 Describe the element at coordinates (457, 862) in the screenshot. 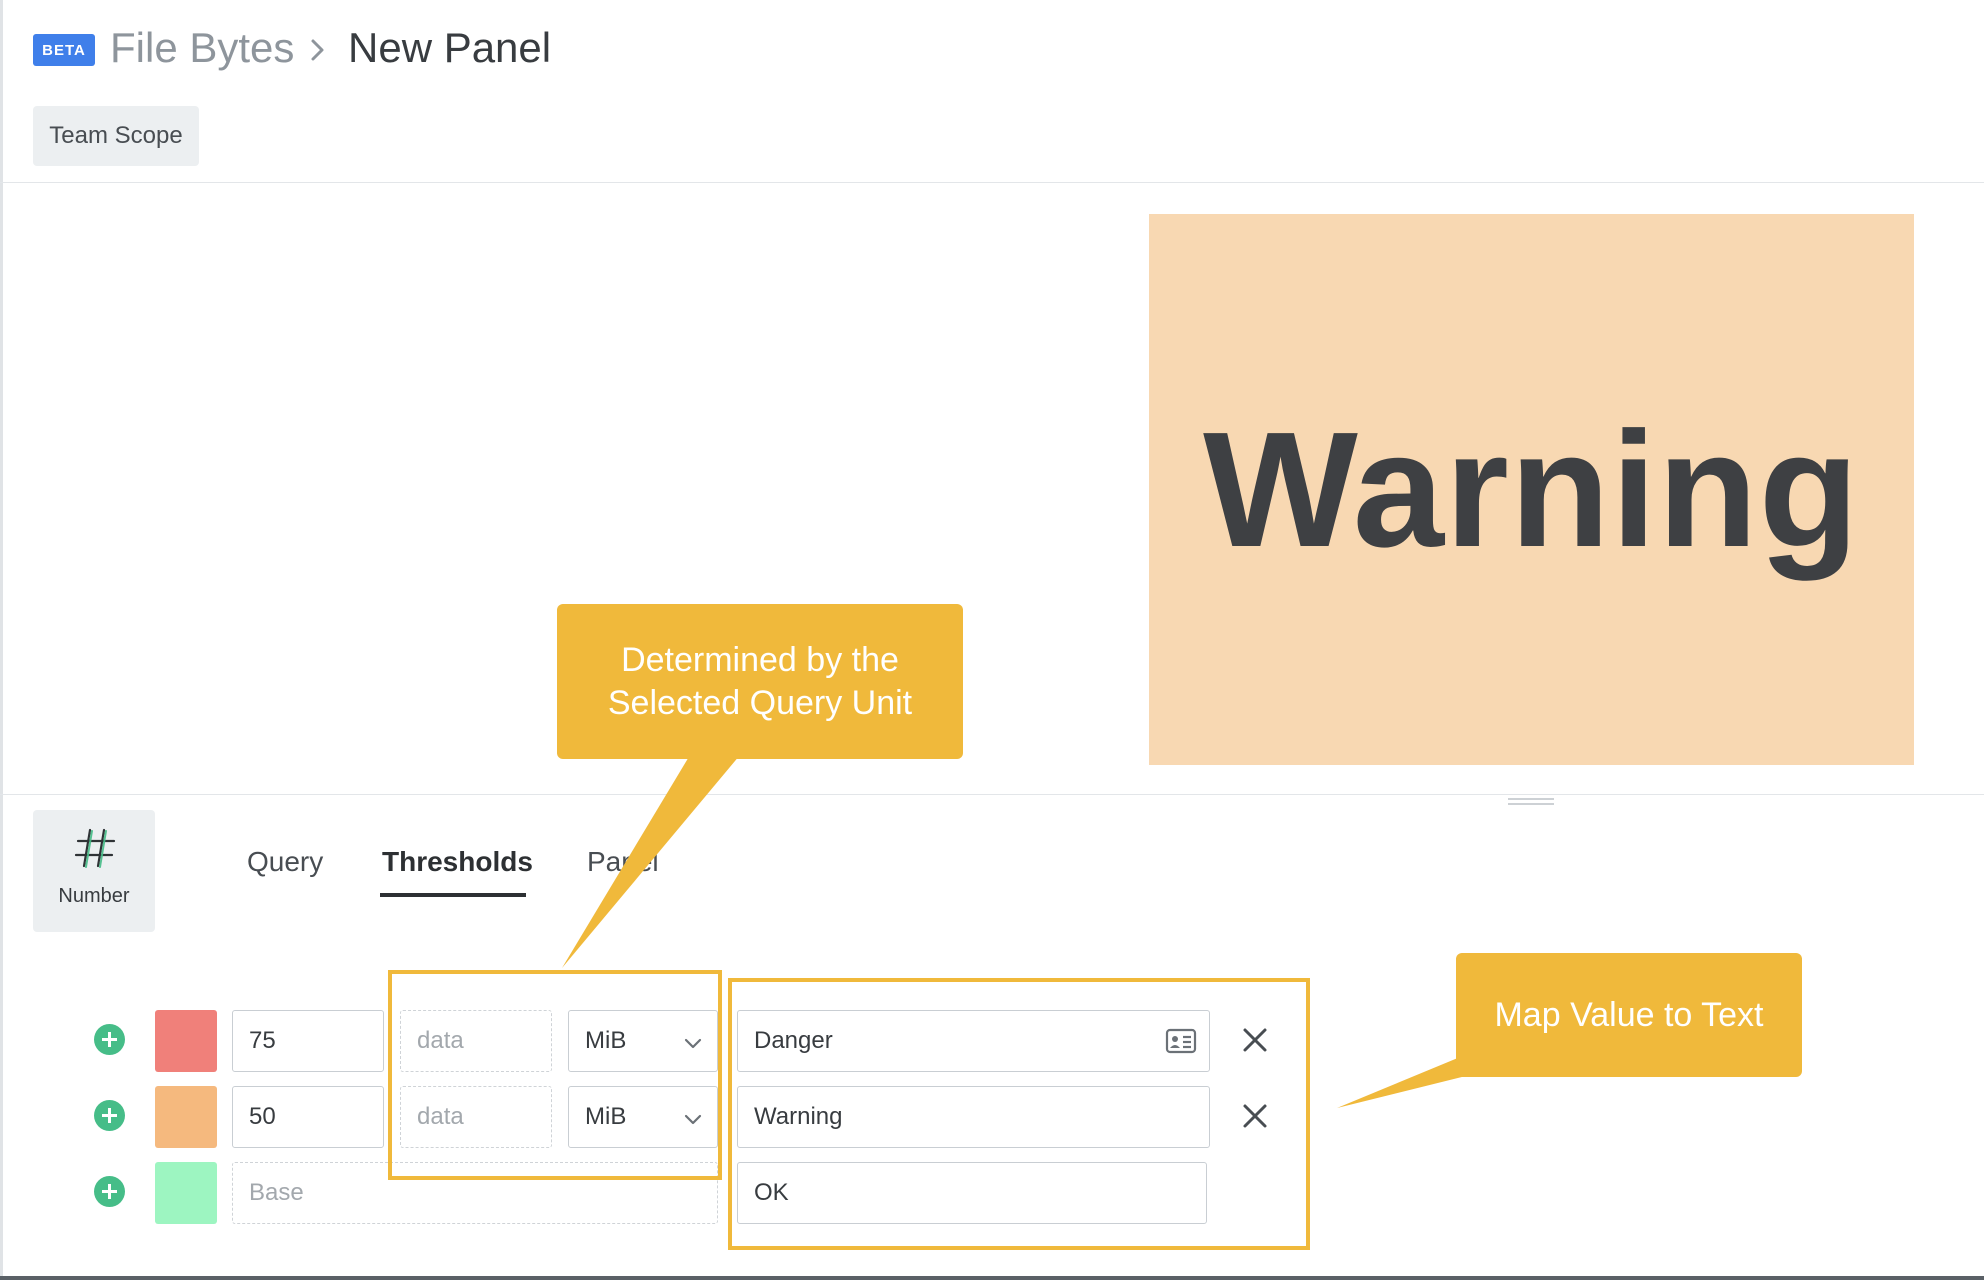

I see `tab-thresholds: Thresholds` at that location.